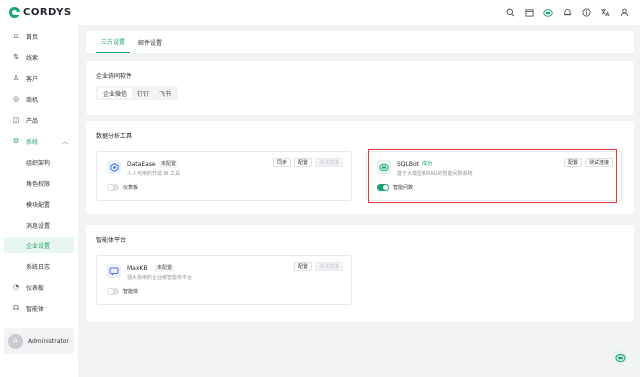 The image size is (640, 377). Describe the element at coordinates (115, 93) in the screenshot. I see `option-wecom: 企业微信` at that location.